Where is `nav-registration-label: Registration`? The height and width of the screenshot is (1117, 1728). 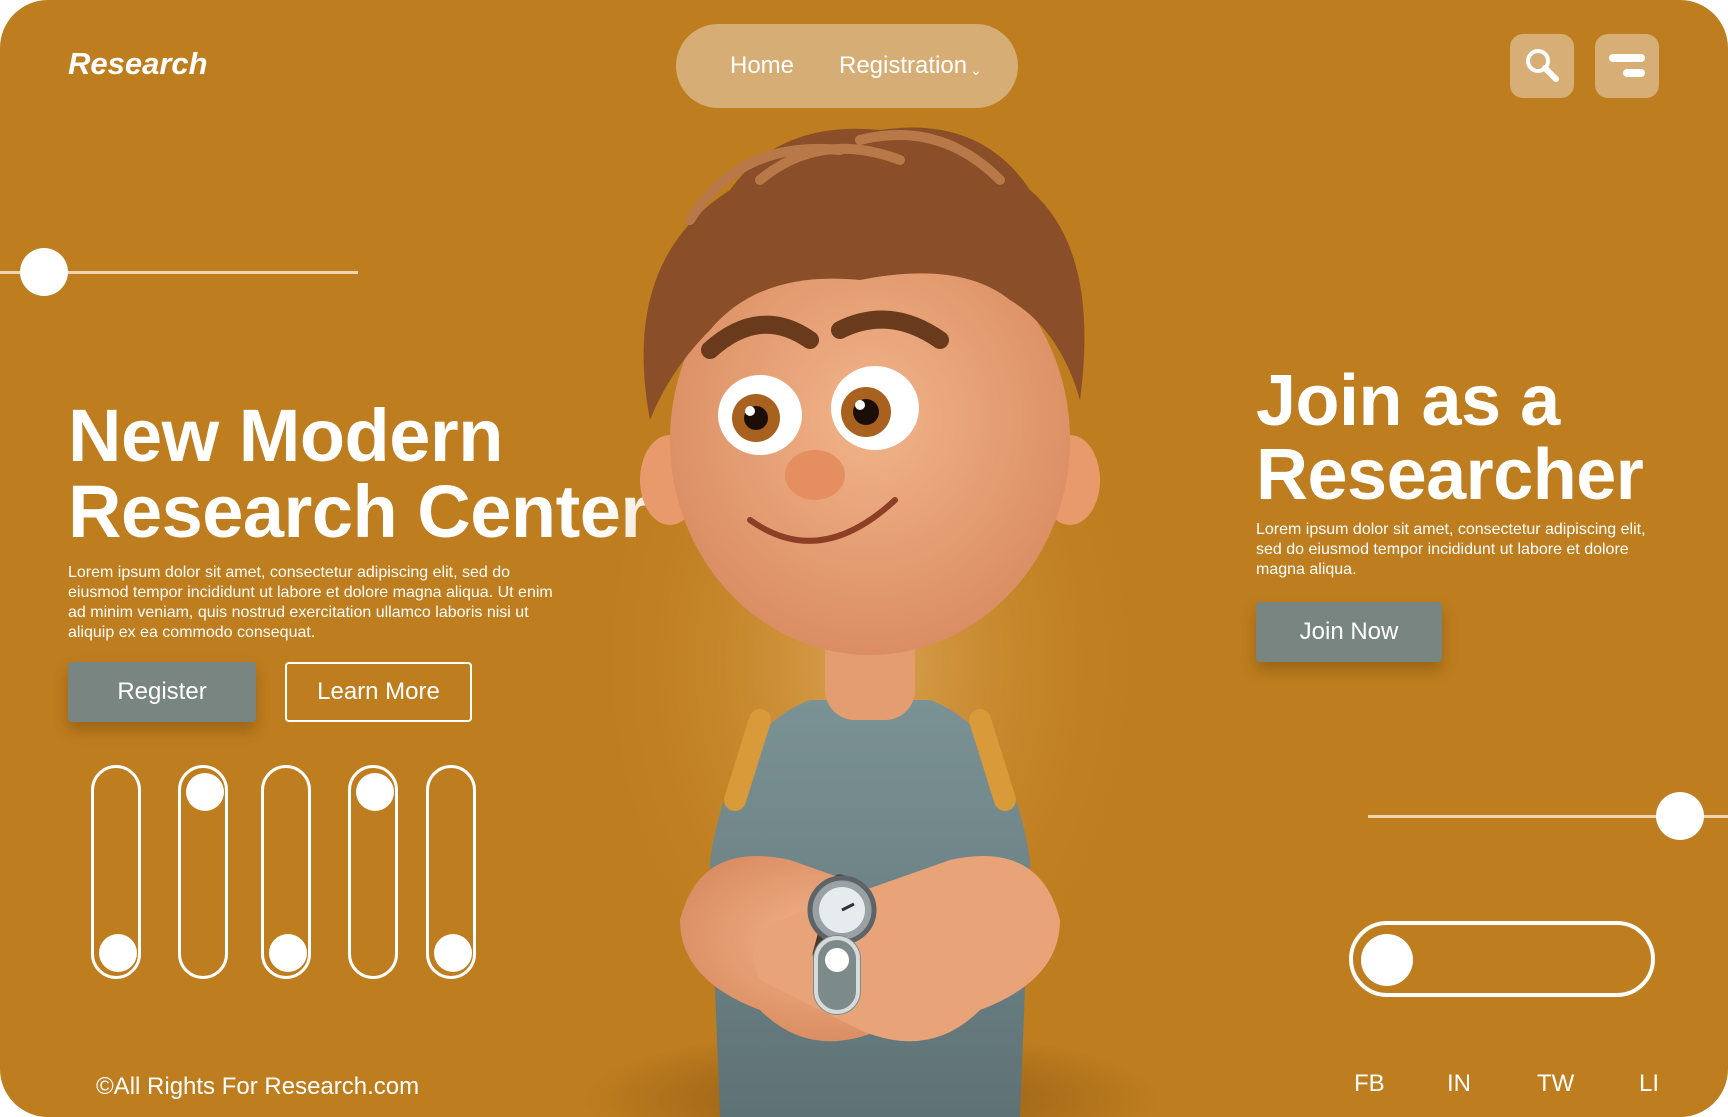
nav-registration-label: Registration is located at coordinates (903, 65).